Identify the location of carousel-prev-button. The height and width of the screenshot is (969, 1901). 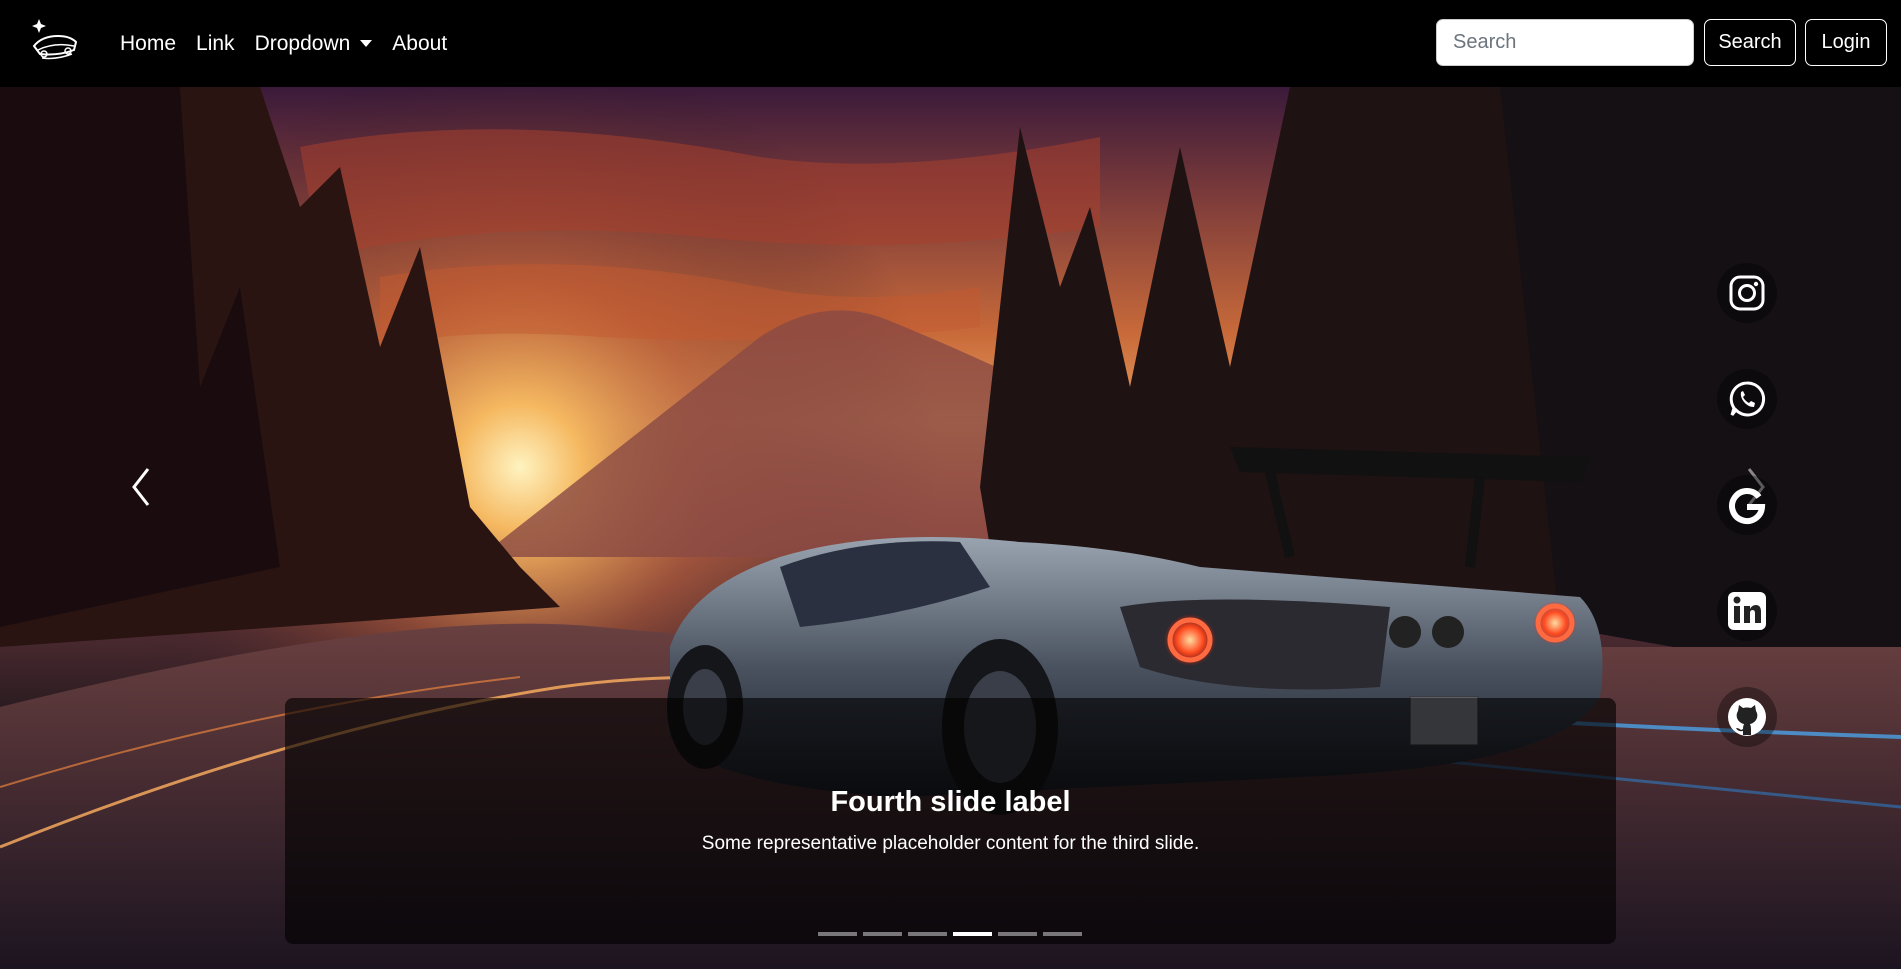
(142, 487).